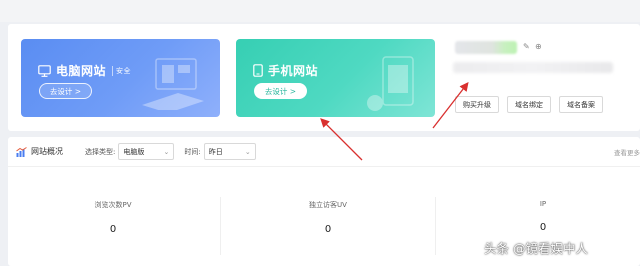  What do you see at coordinates (47, 151) in the screenshot?
I see `overview-title: 网站概况` at bounding box center [47, 151].